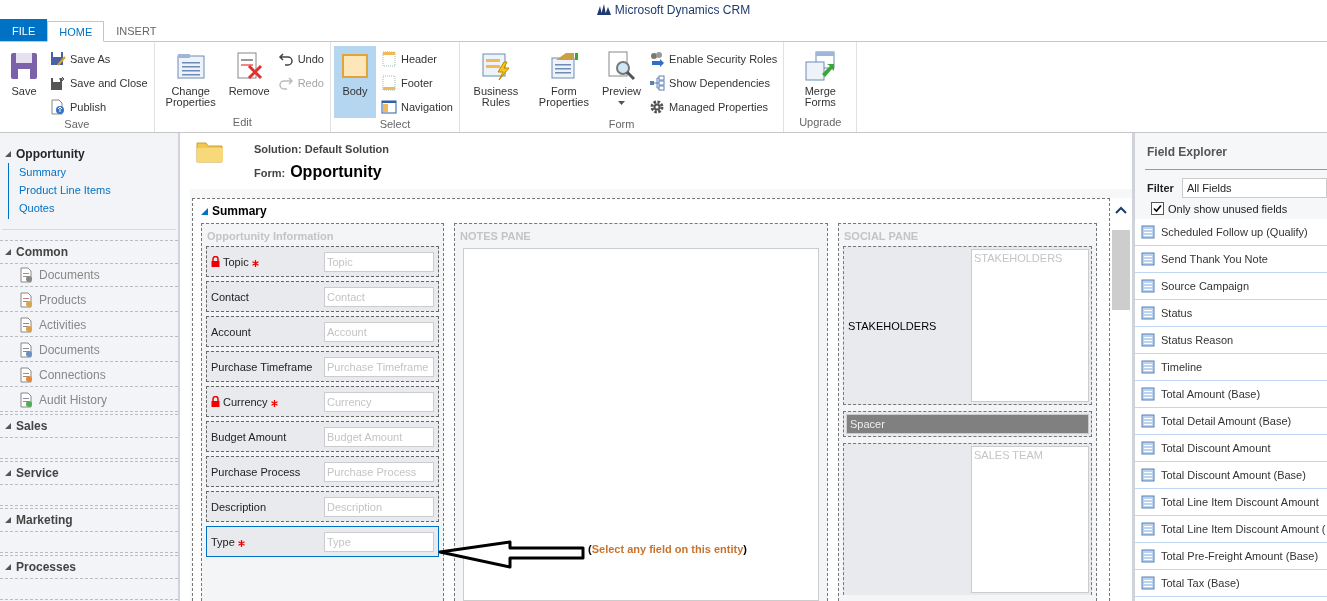  What do you see at coordinates (713, 83) in the screenshot?
I see `ribbon-button: Show Dependencies` at bounding box center [713, 83].